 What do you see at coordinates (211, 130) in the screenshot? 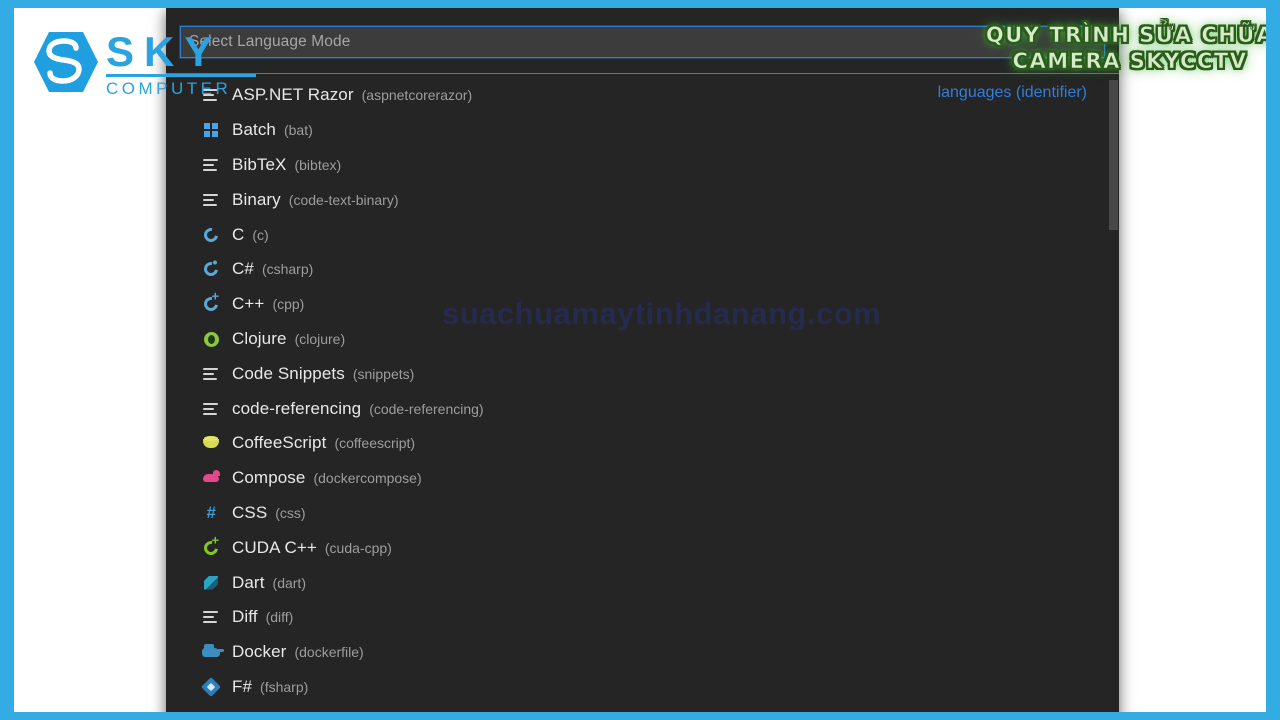
I see `windows-icon` at bounding box center [211, 130].